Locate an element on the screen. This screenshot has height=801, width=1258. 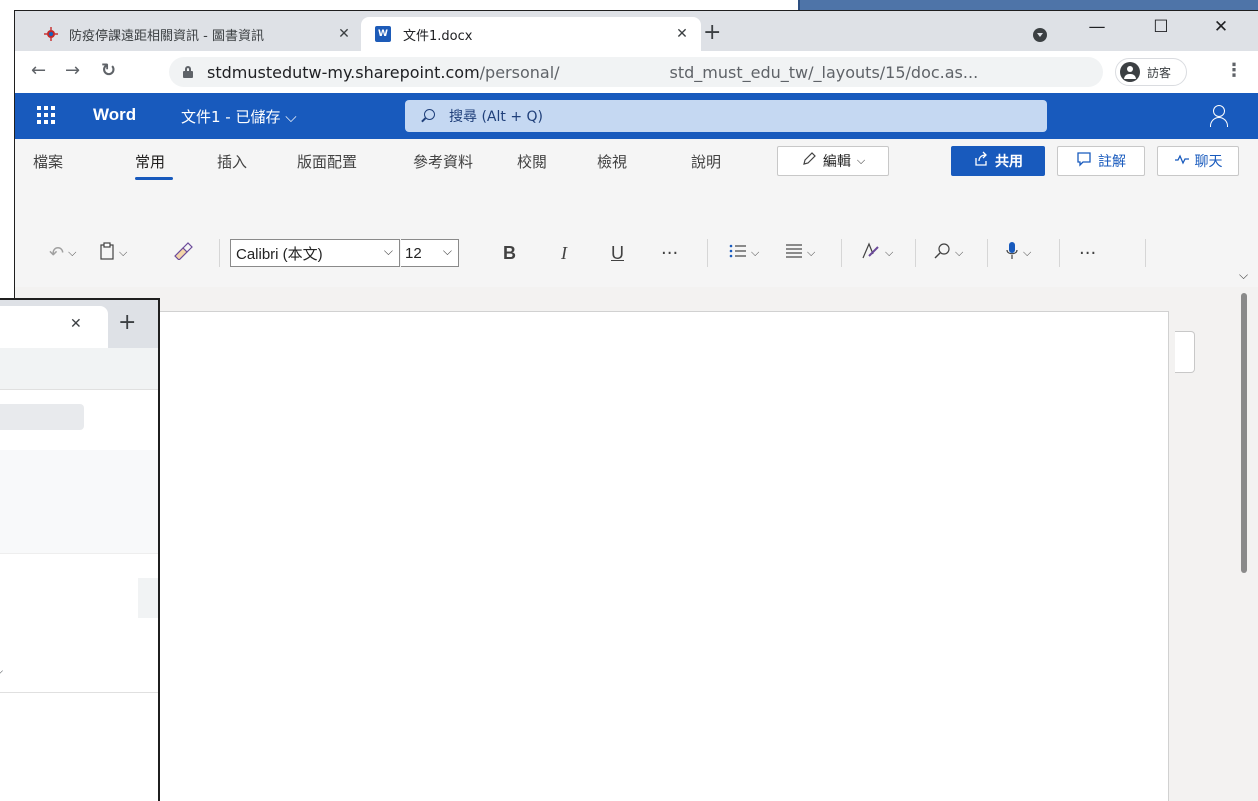
clipboard-icon is located at coordinates (107, 253).